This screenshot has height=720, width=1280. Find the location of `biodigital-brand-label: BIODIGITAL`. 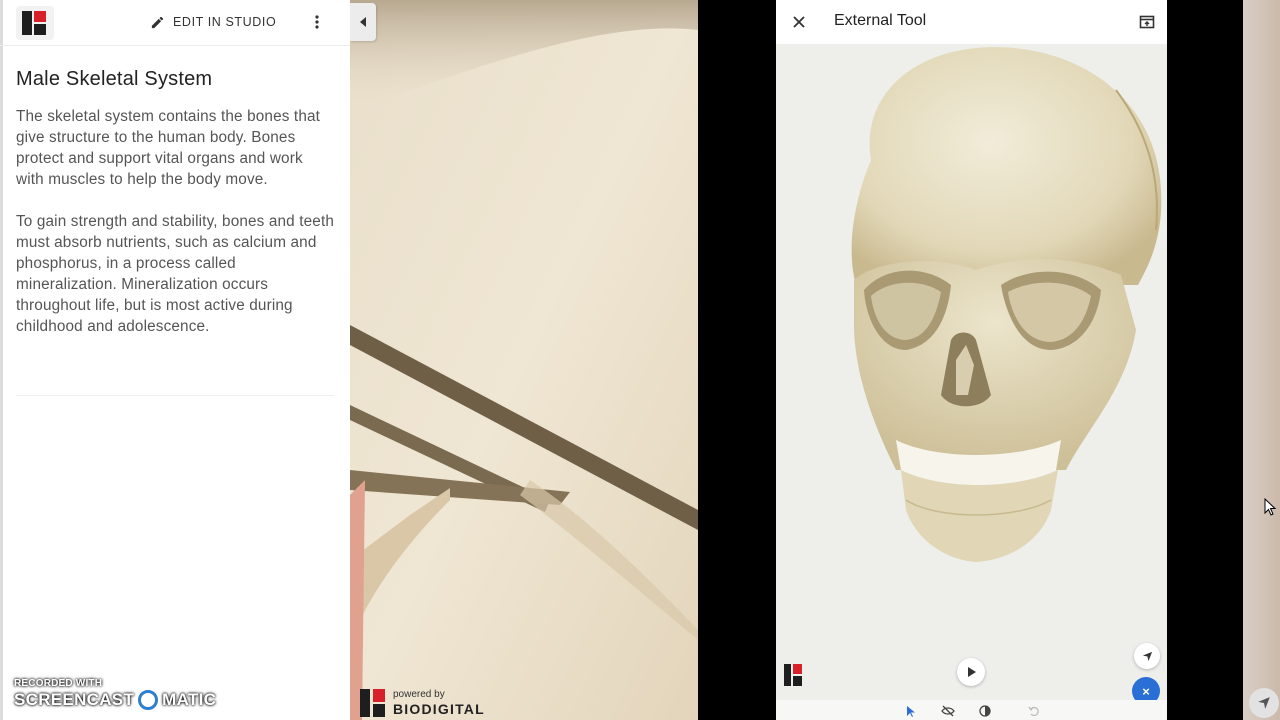

biodigital-brand-label: BIODIGITAL is located at coordinates (439, 709).